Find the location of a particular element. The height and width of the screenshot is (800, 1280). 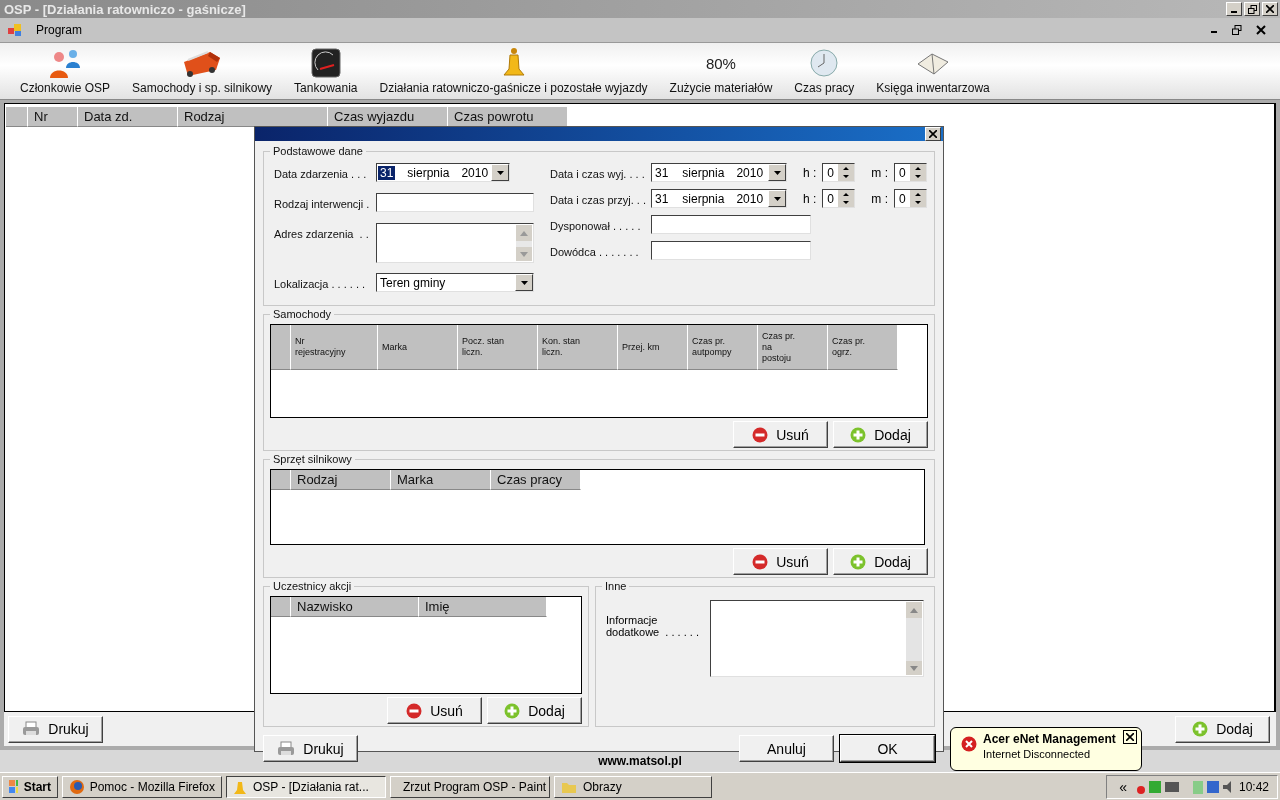

column-header: Nr is located at coordinates (53, 117).